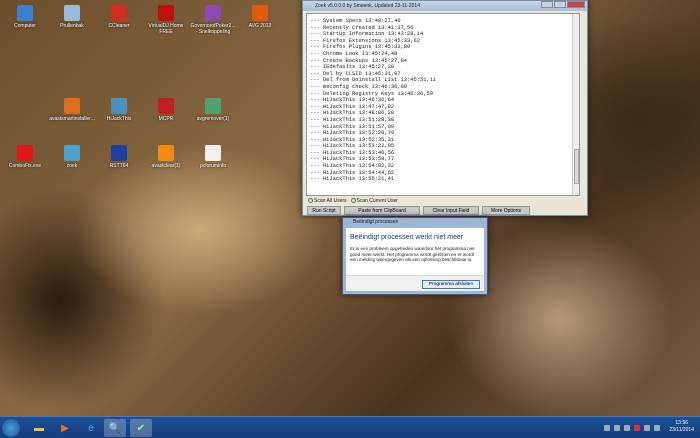 This screenshot has width=700, height=438. What do you see at coordinates (119, 119) in the screenshot?
I see `desktop-icon-label: HiJackThis` at bounding box center [119, 119].